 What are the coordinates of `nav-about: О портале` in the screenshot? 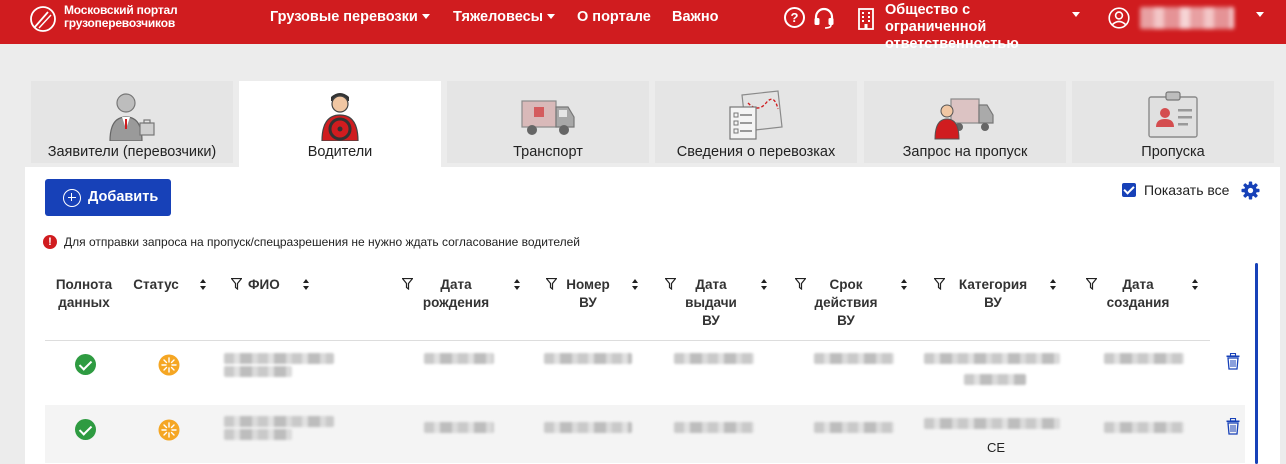 It's located at (614, 17).